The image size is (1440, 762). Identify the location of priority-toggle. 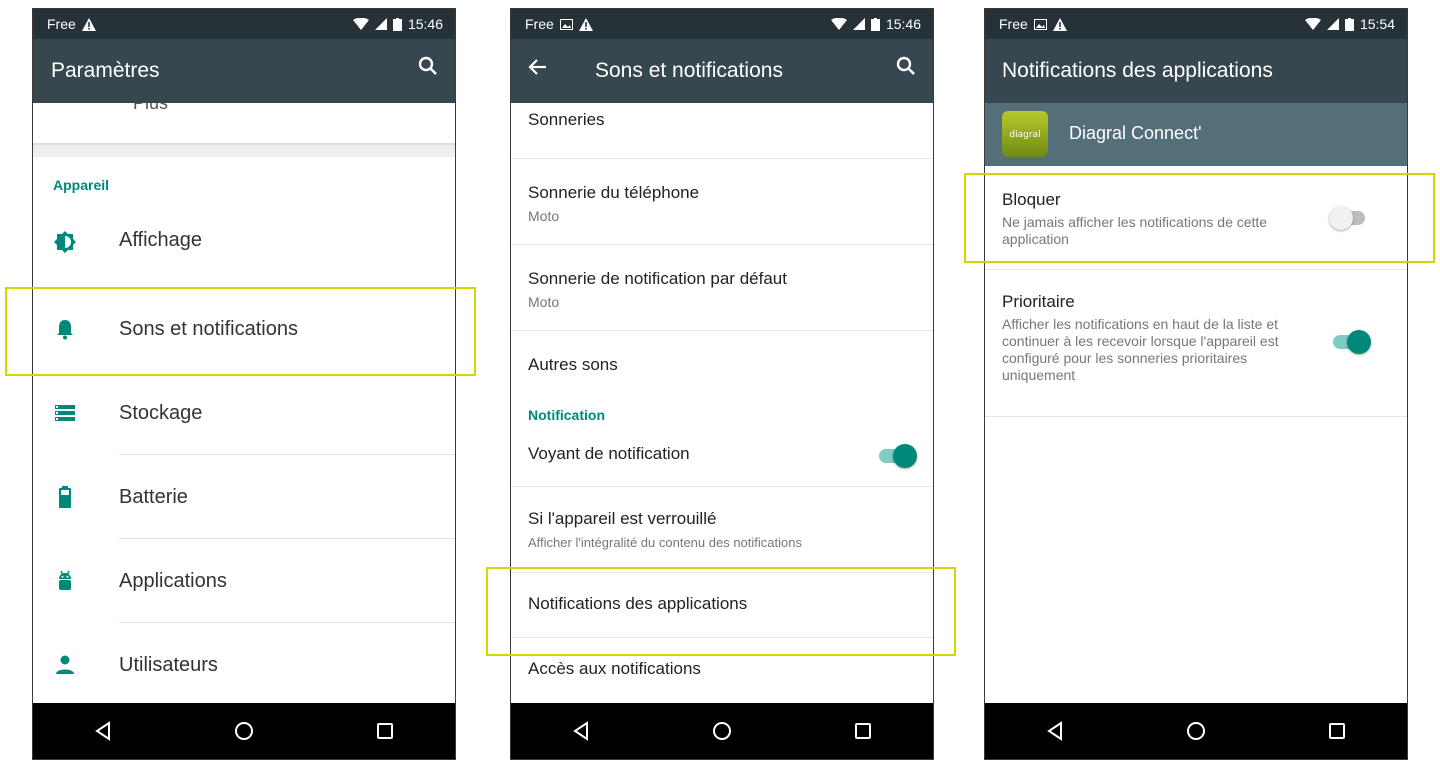
(1351, 342).